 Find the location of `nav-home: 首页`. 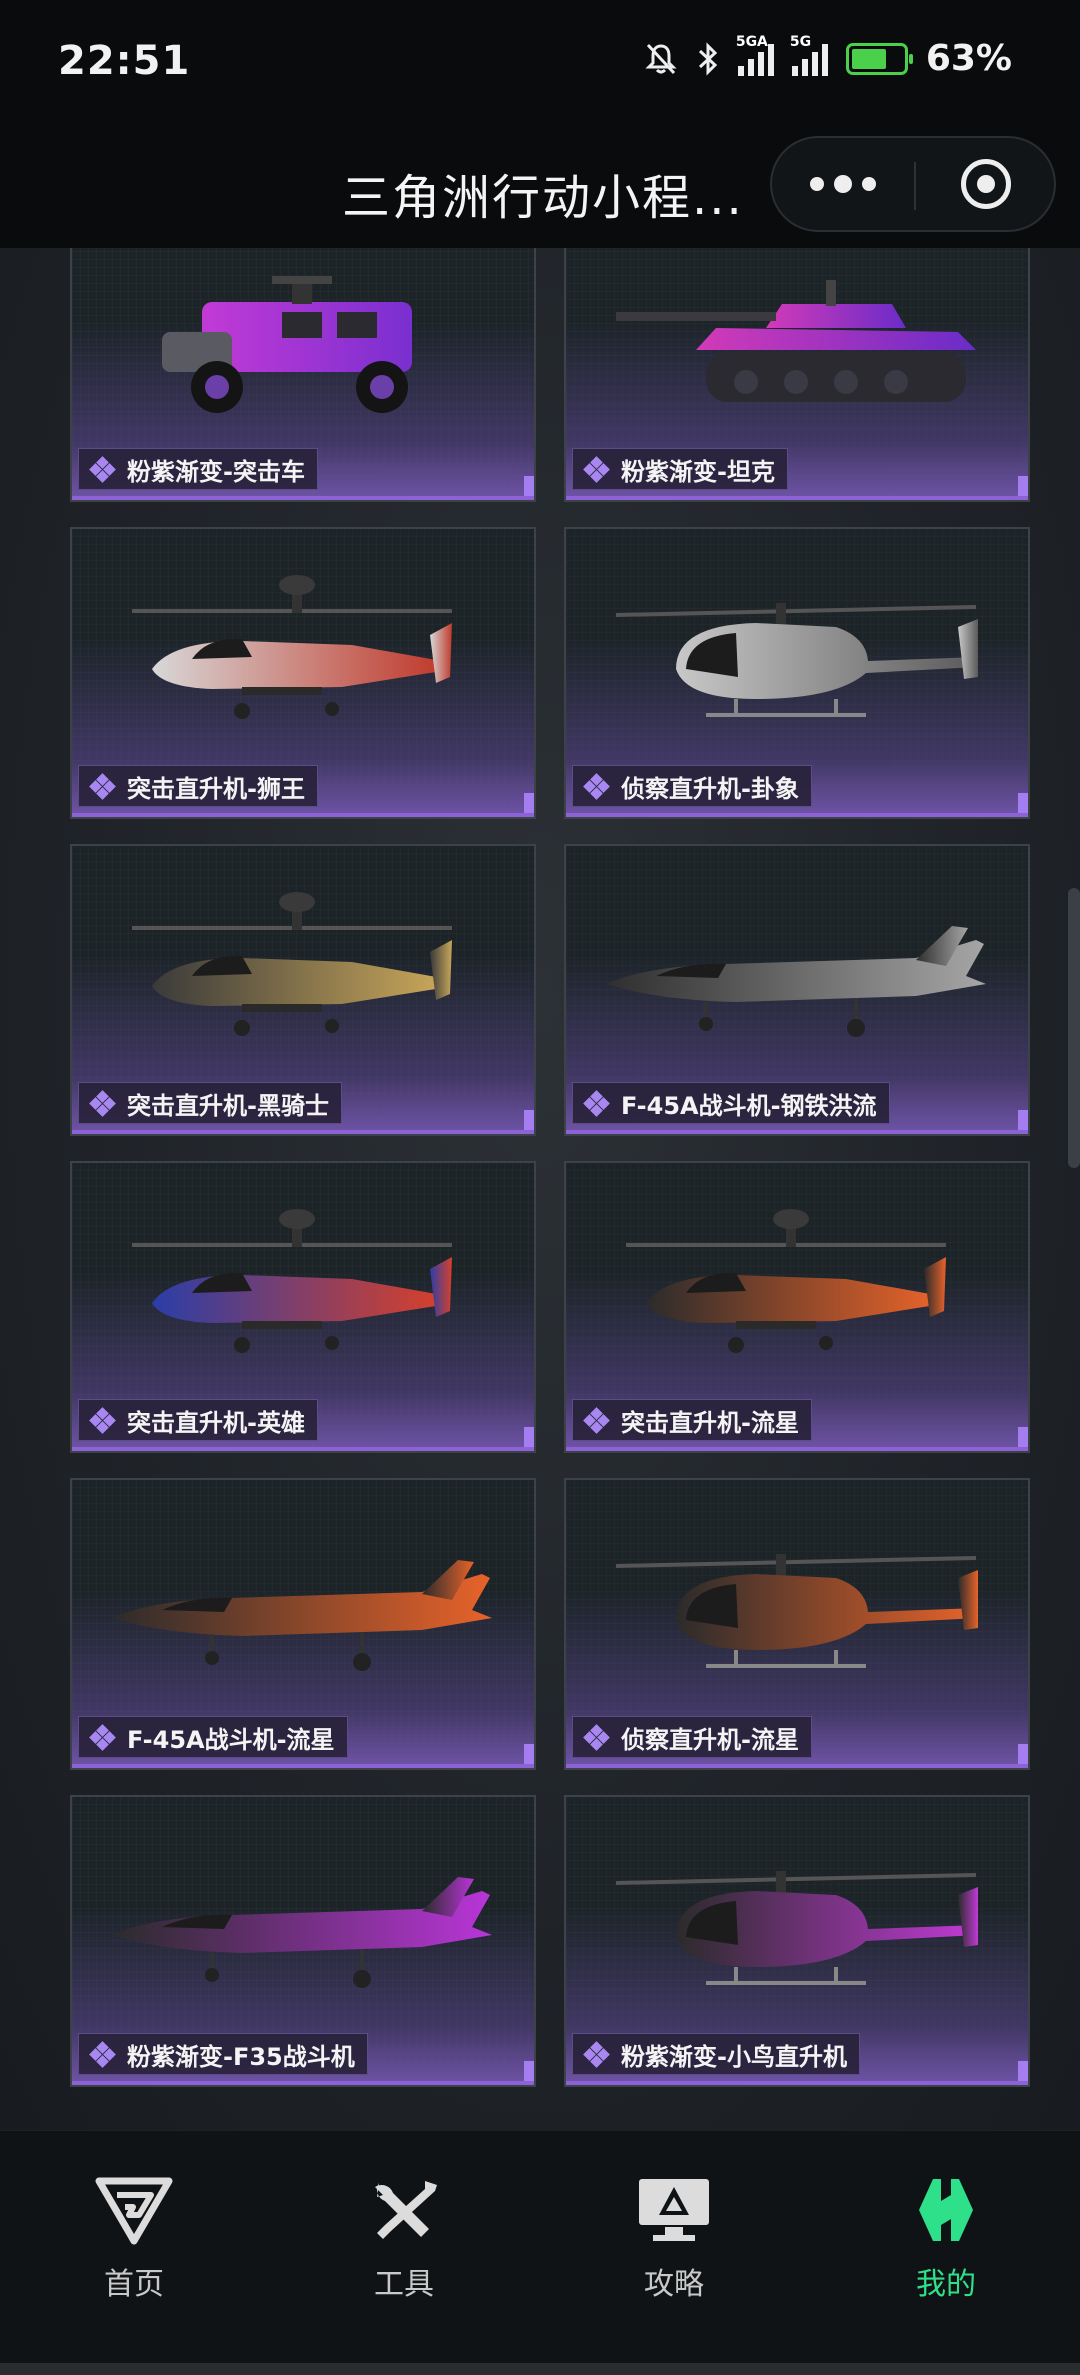

nav-home: 首页 is located at coordinates (134, 2239).